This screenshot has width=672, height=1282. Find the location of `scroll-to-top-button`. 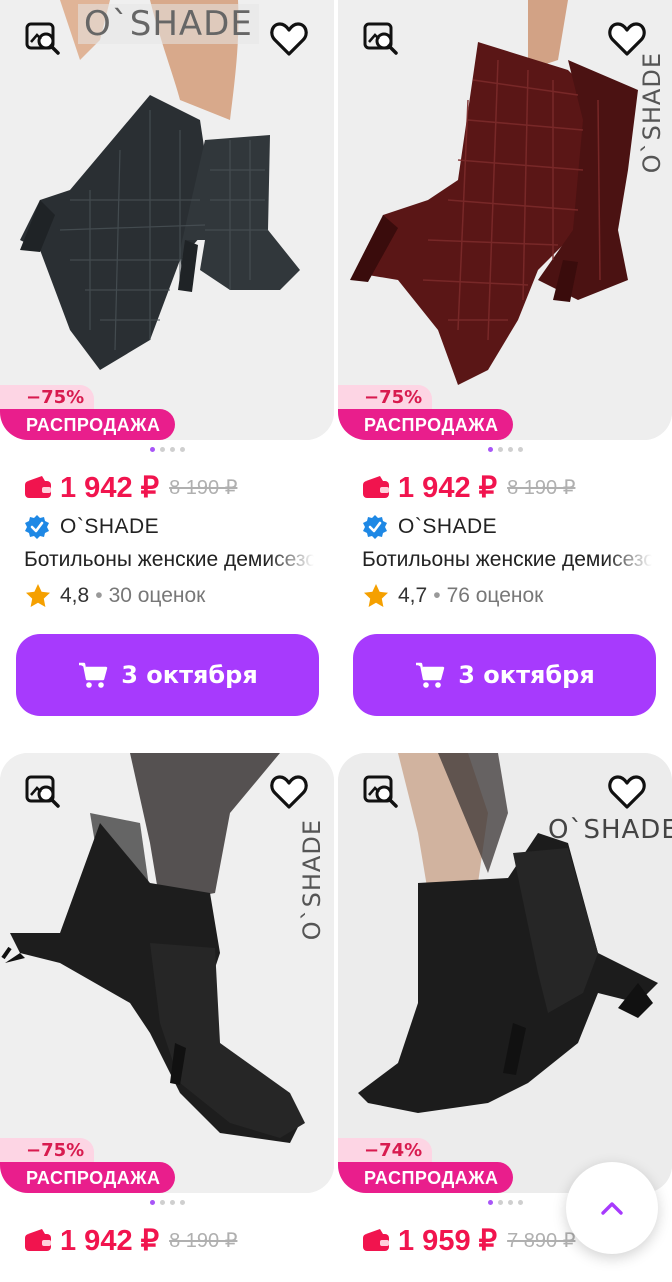

scroll-to-top-button is located at coordinates (612, 1208).